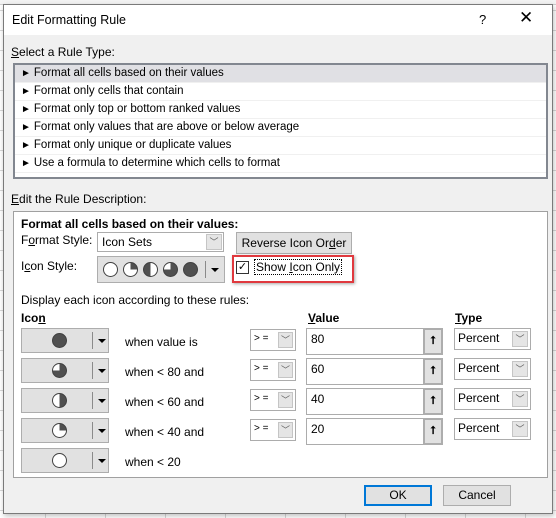  I want to click on rule-type-item: ► Format only unique or duplicate values, so click(280, 146).